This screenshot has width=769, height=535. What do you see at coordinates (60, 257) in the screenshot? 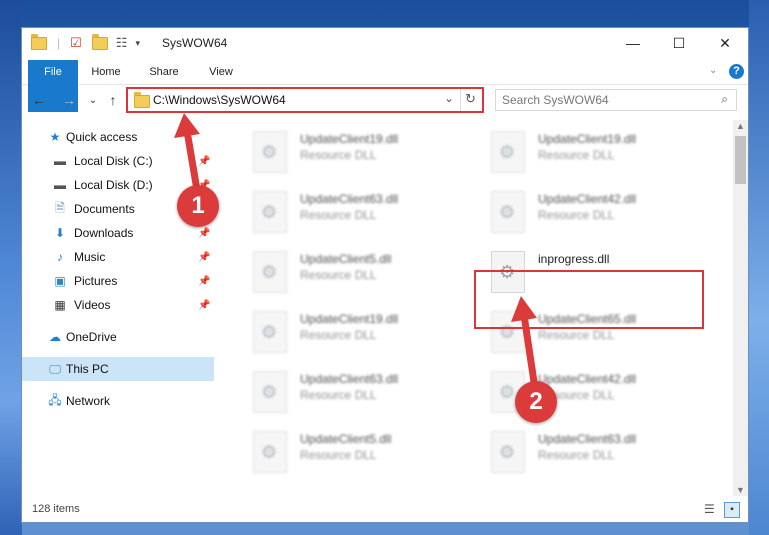
I see `music-icon: ♪` at bounding box center [60, 257].